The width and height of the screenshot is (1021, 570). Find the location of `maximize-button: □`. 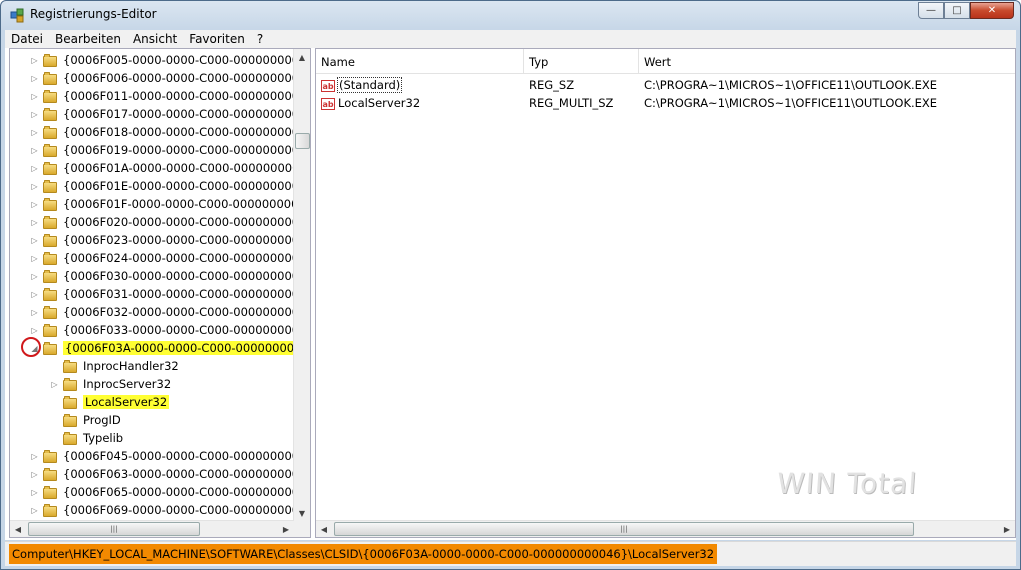

maximize-button: □ is located at coordinates (957, 10).